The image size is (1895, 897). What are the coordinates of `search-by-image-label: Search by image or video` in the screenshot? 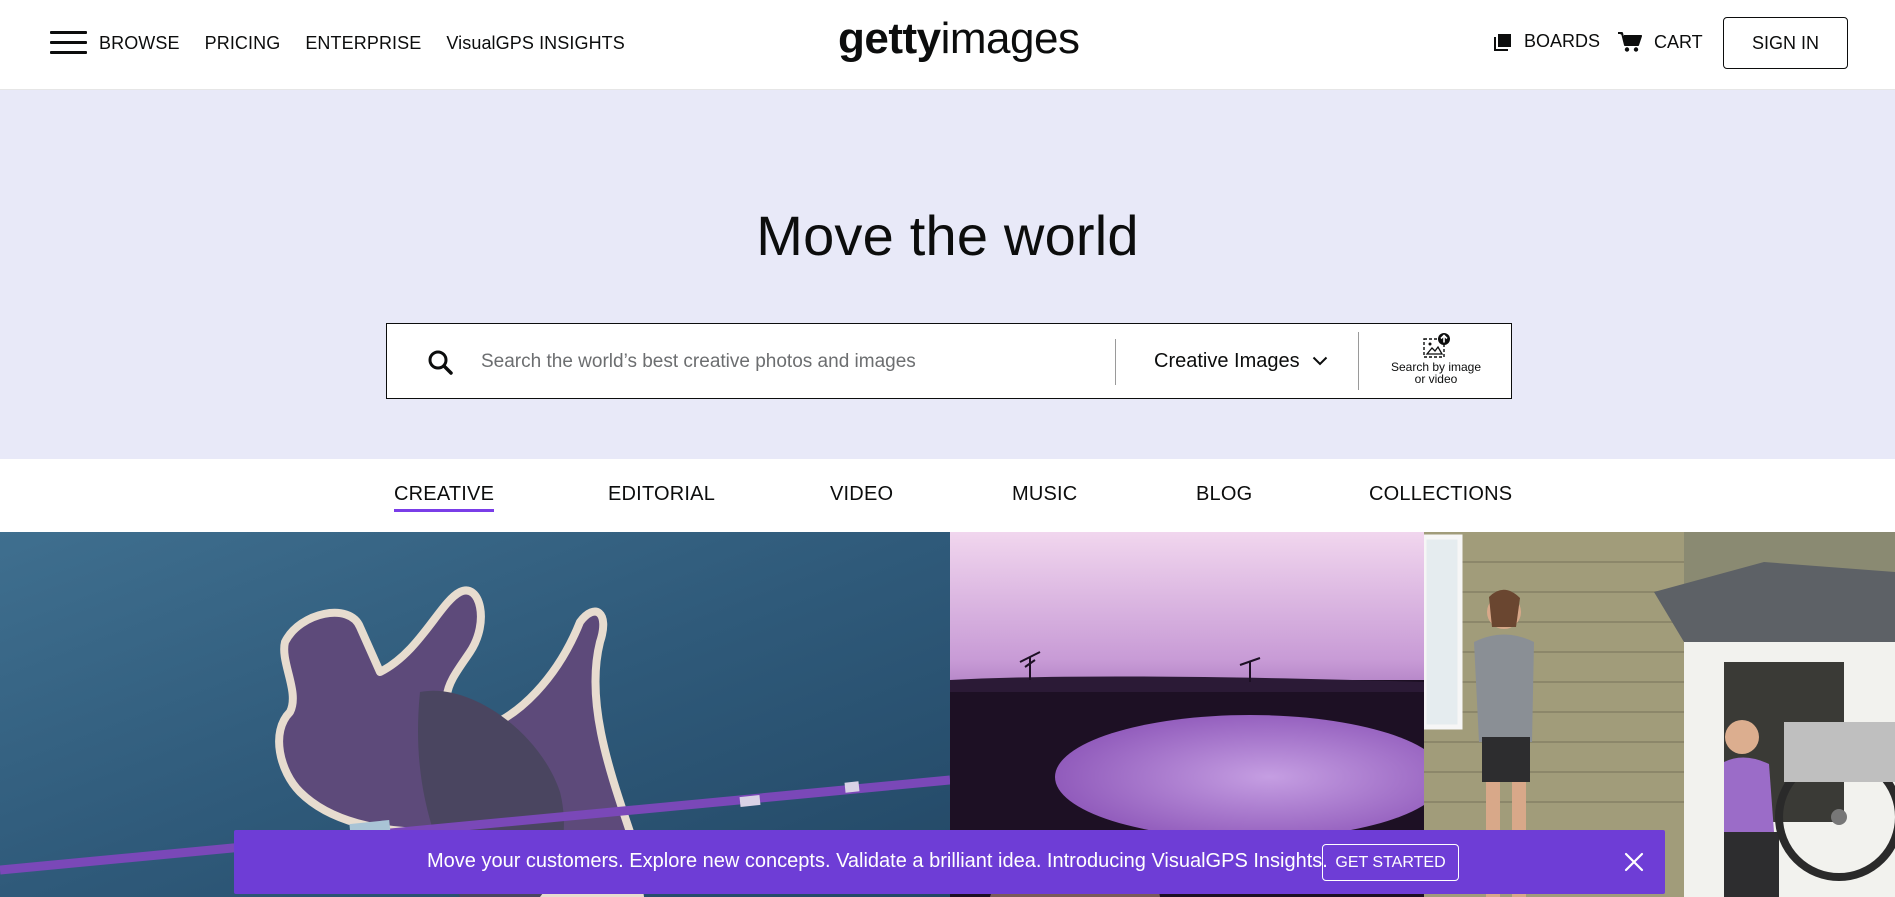 It's located at (1436, 373).